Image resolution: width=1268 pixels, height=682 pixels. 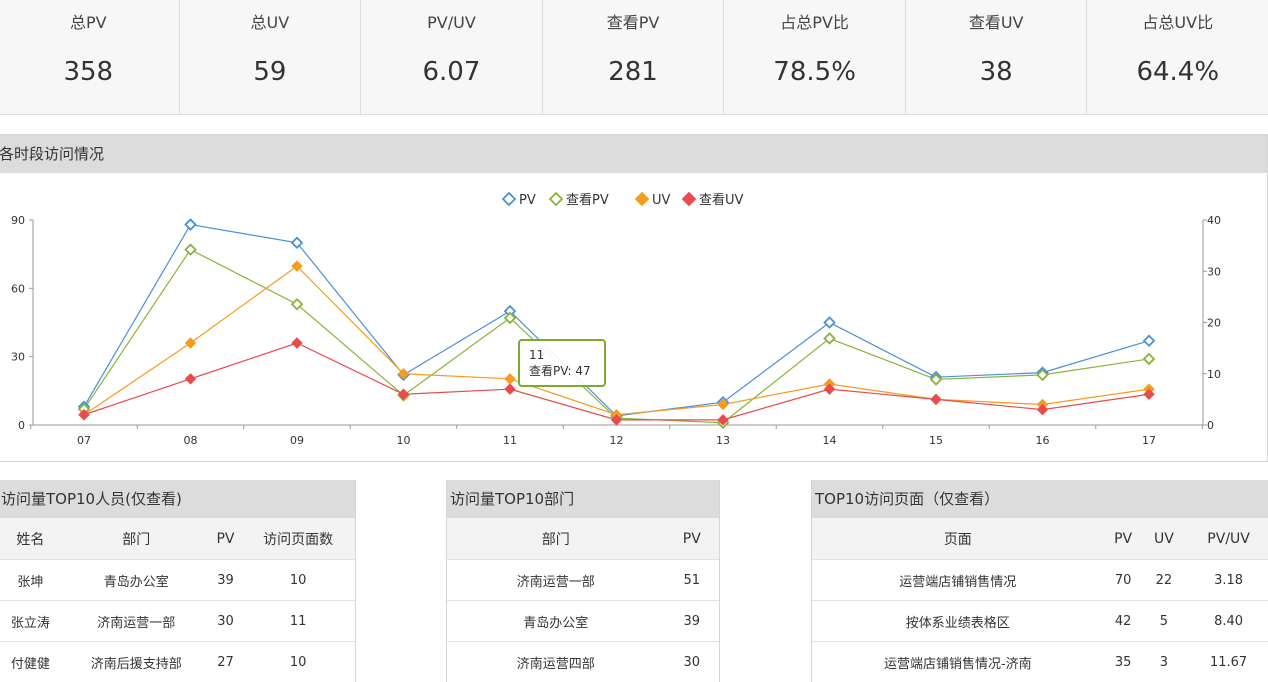 What do you see at coordinates (958, 621) in the screenshot?
I see `cell: 按体系业绩表格区` at bounding box center [958, 621].